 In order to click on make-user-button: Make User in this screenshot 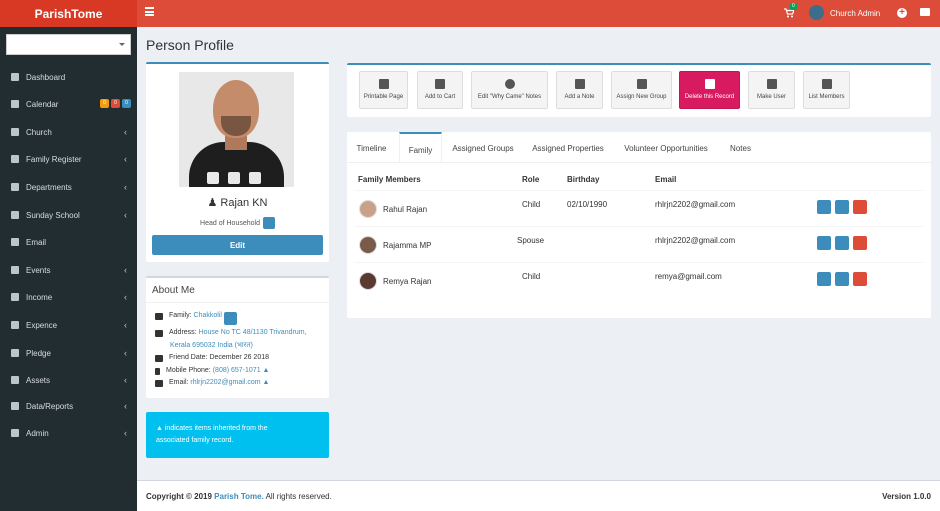, I will do `click(771, 90)`.